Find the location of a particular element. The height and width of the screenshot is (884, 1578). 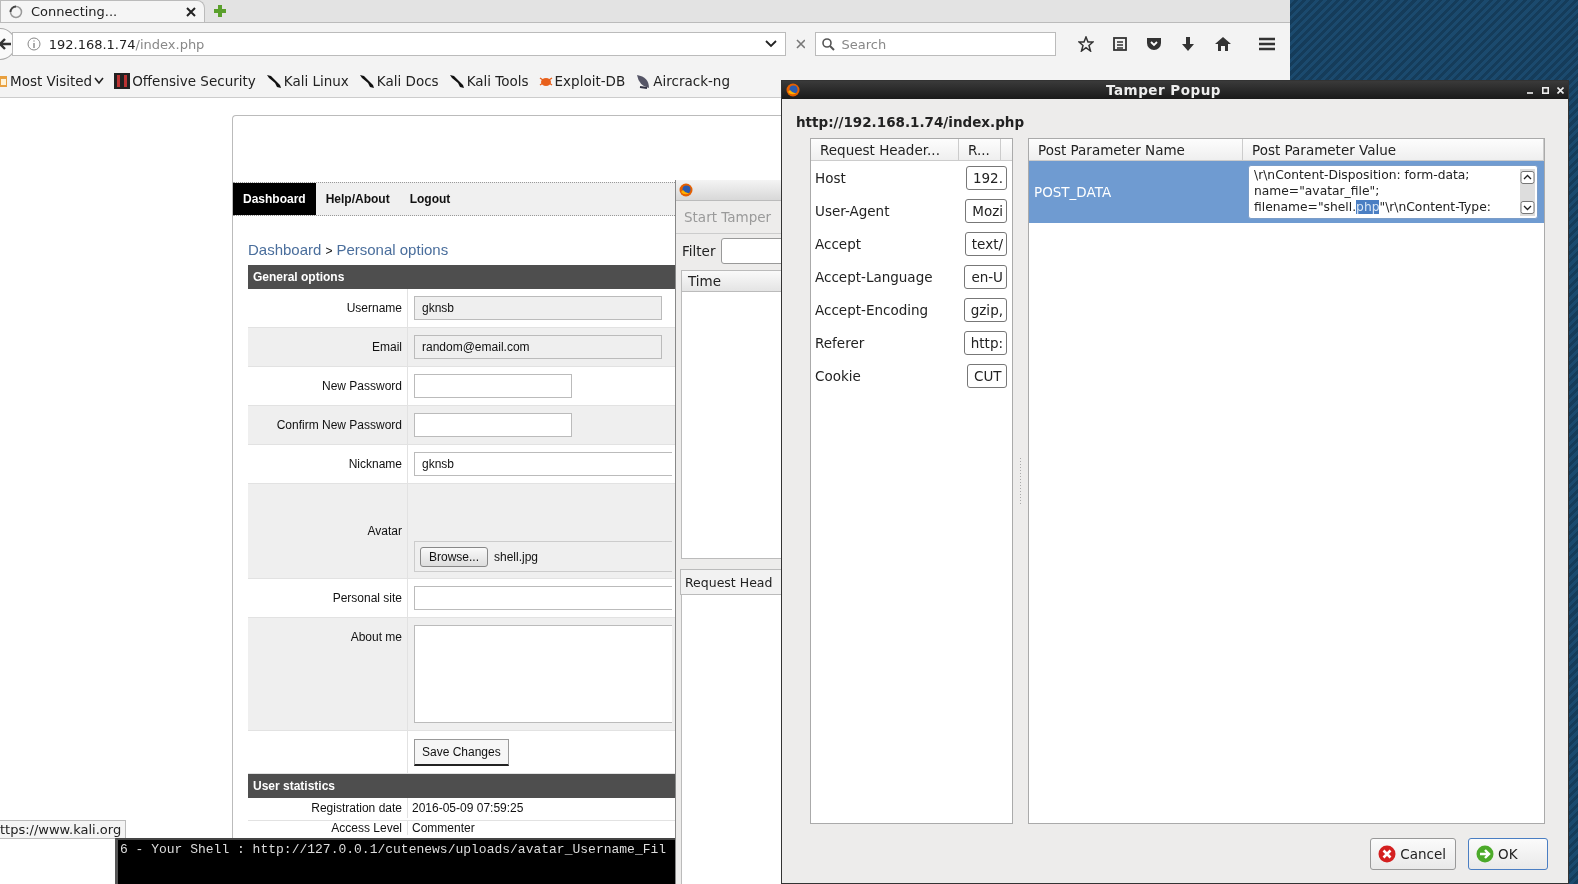

menu-icon is located at coordinates (1267, 44).